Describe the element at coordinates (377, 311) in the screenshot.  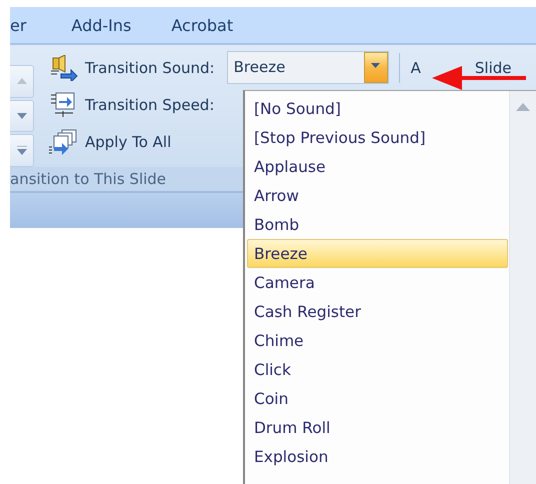
I see `sound-option: Cash Register` at that location.